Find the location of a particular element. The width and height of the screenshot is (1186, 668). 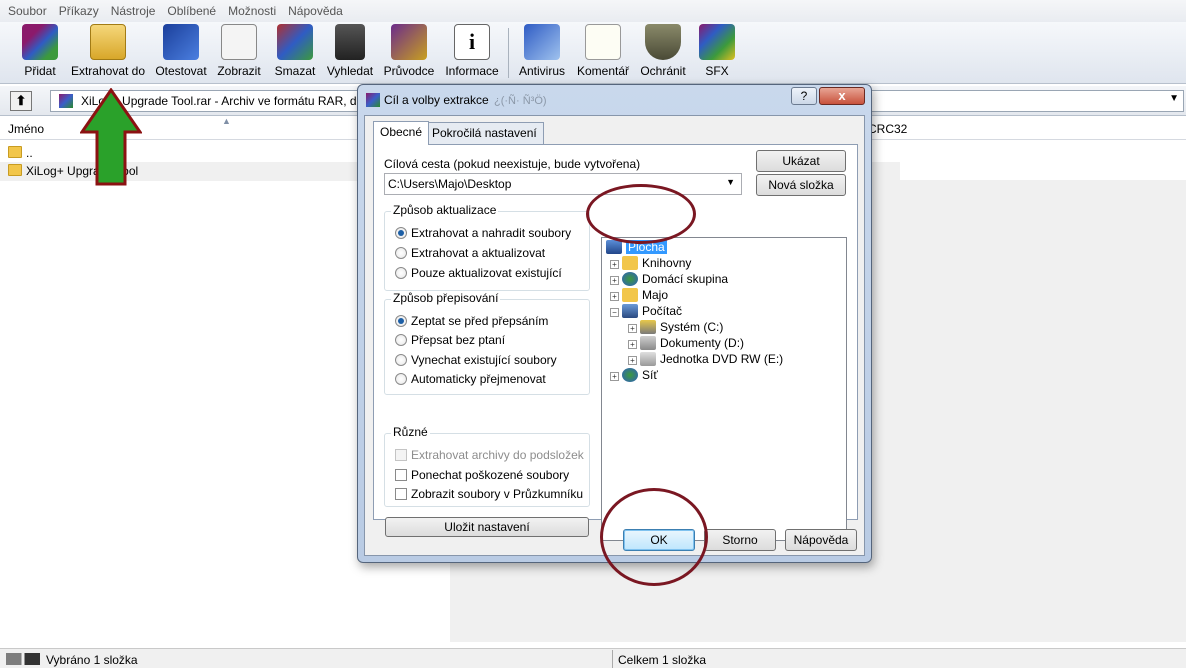

add-button: Přidat is located at coordinates (40, 51).